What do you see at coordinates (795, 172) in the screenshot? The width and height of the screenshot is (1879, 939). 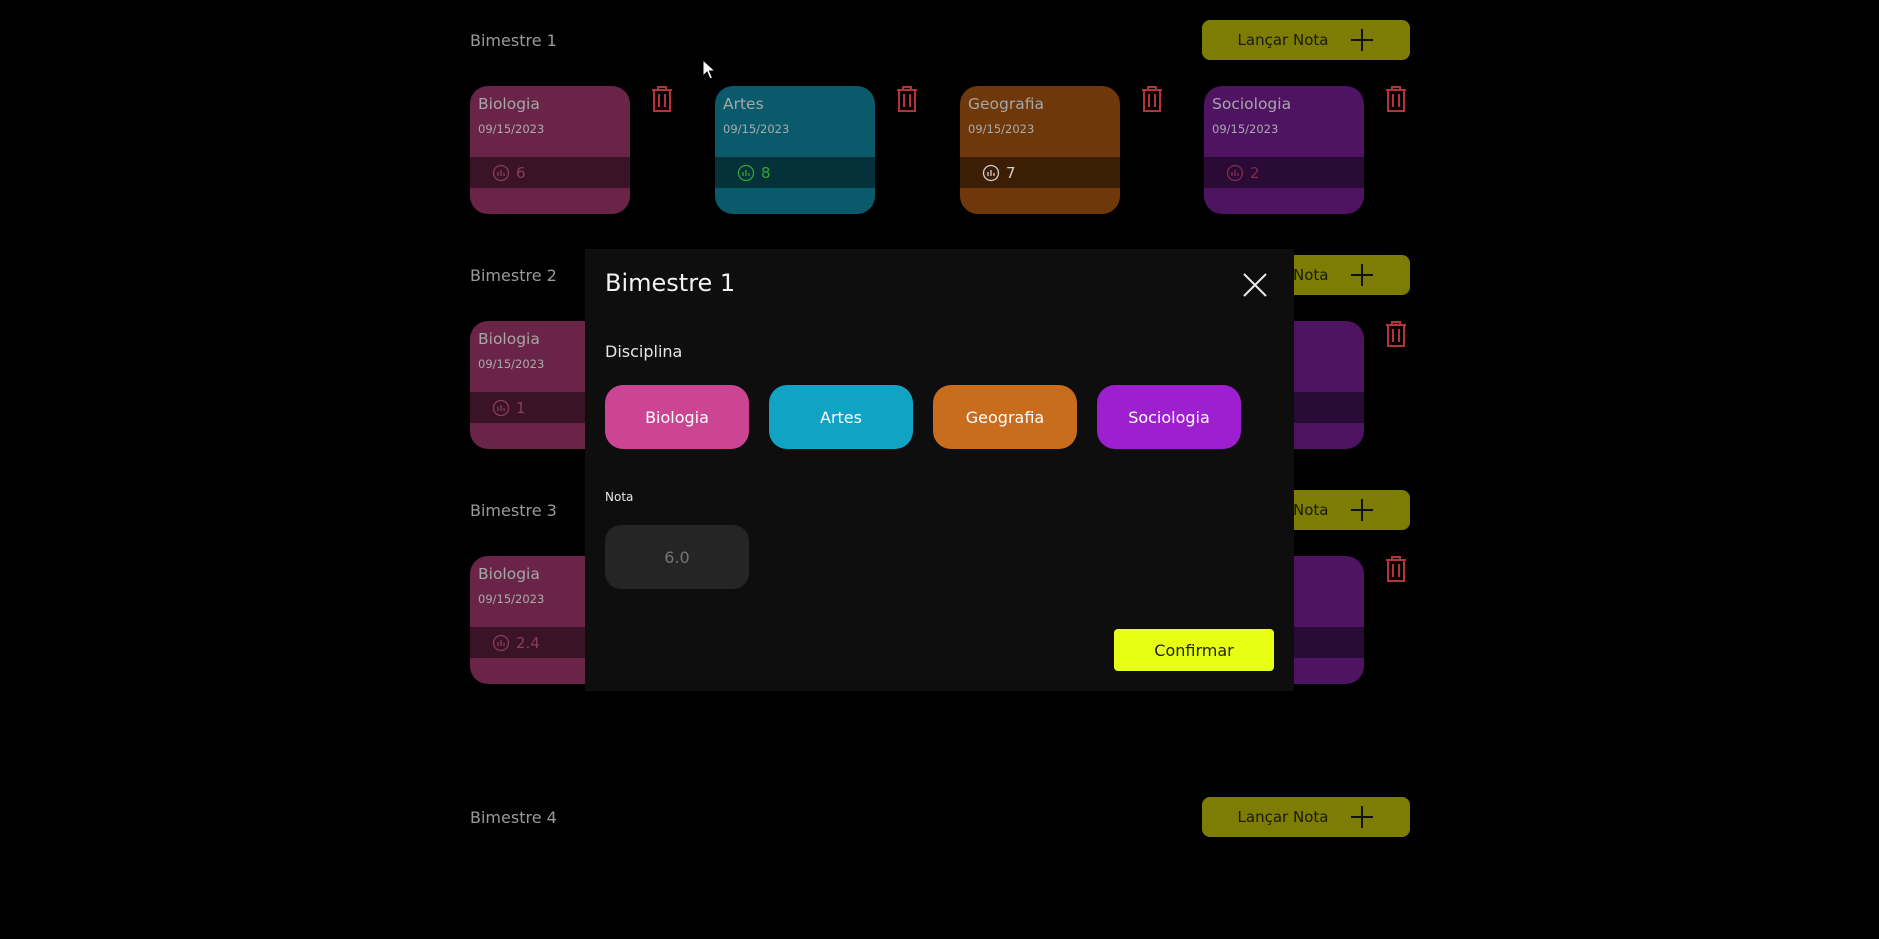 I see `card-grade-band: 8` at bounding box center [795, 172].